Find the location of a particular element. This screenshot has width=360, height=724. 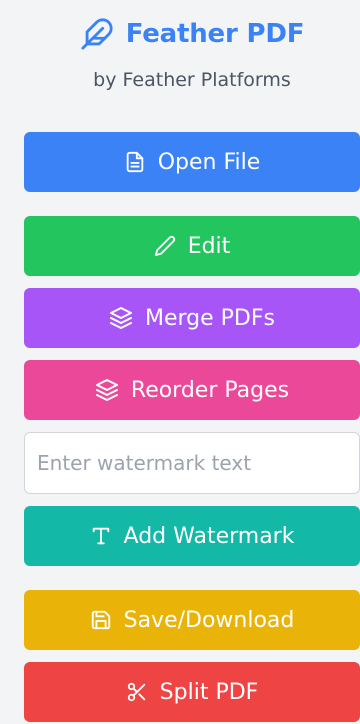

pencil-icon is located at coordinates (165, 246).